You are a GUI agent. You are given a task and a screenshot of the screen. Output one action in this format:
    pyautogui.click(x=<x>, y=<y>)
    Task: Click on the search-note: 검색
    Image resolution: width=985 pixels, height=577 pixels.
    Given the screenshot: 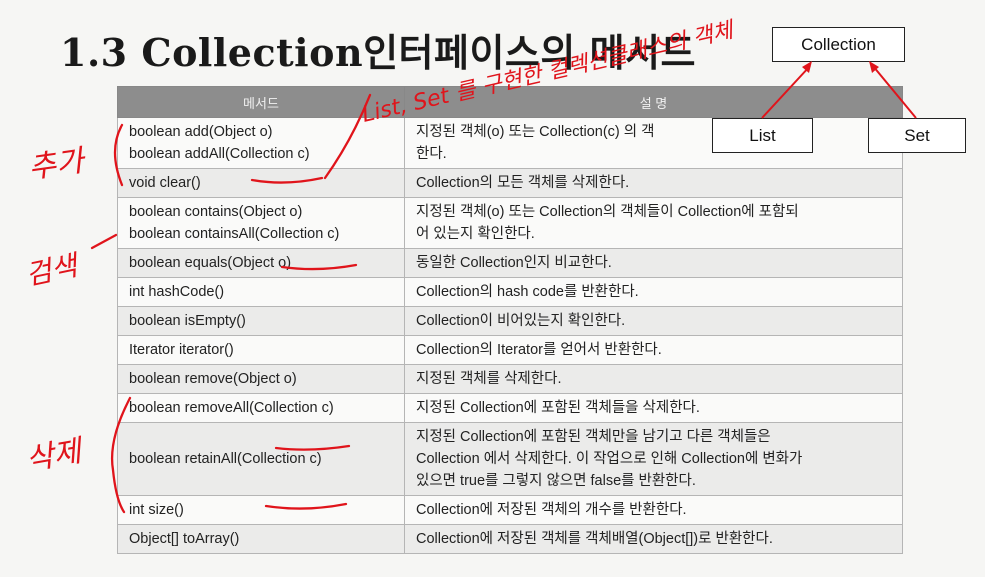 What is the action you would take?
    pyautogui.click(x=53, y=270)
    